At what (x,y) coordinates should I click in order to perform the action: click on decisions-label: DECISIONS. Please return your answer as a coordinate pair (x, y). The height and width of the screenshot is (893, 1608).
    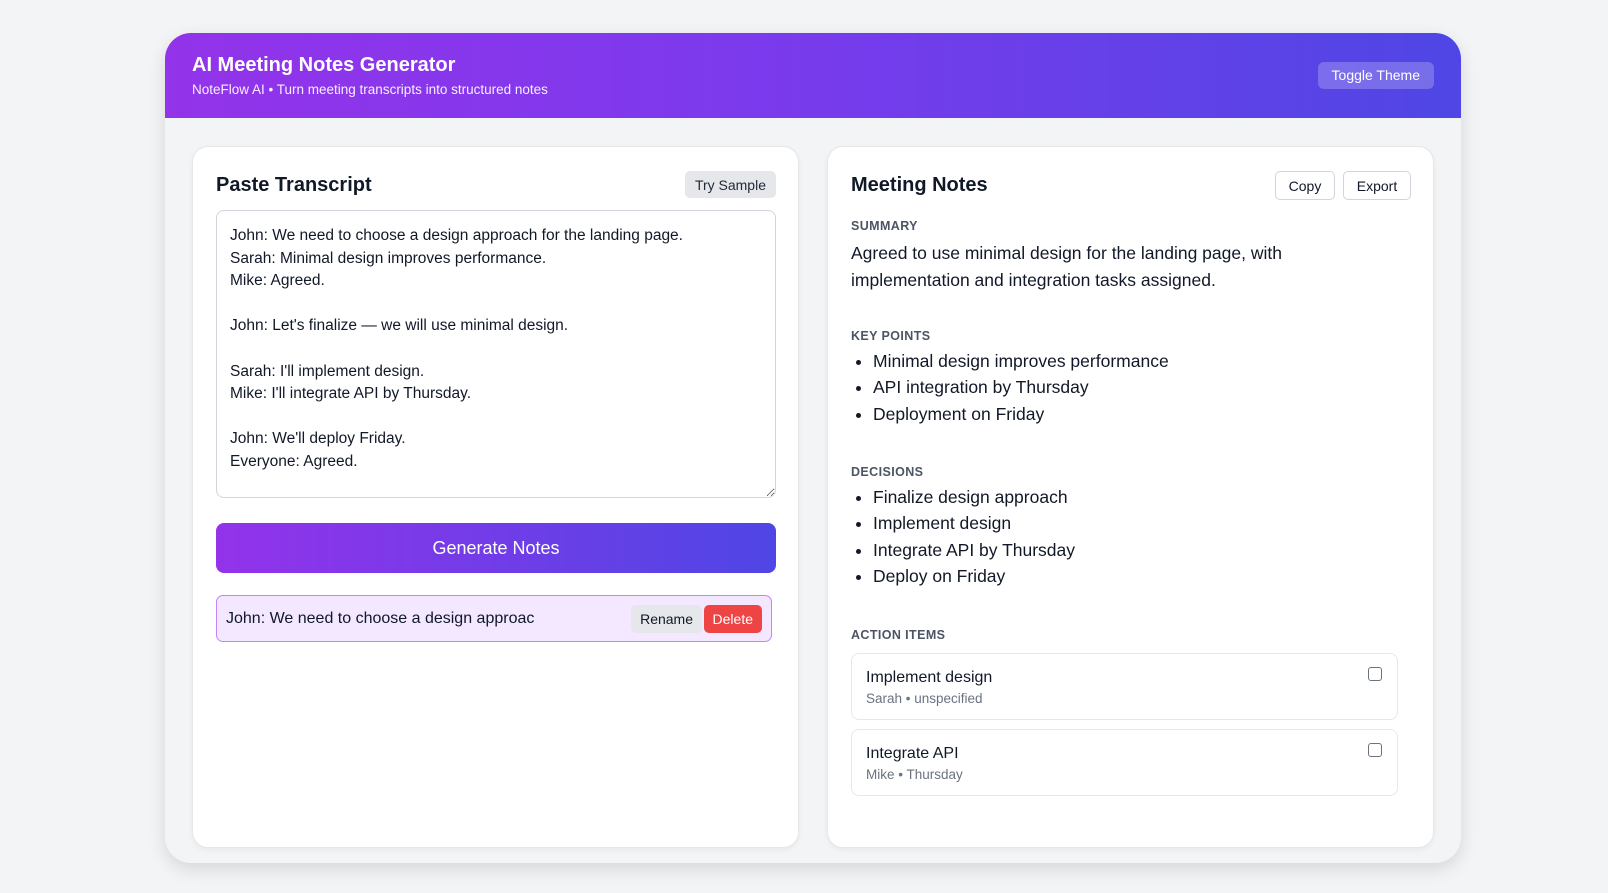
    Looking at the image, I should click on (887, 472).